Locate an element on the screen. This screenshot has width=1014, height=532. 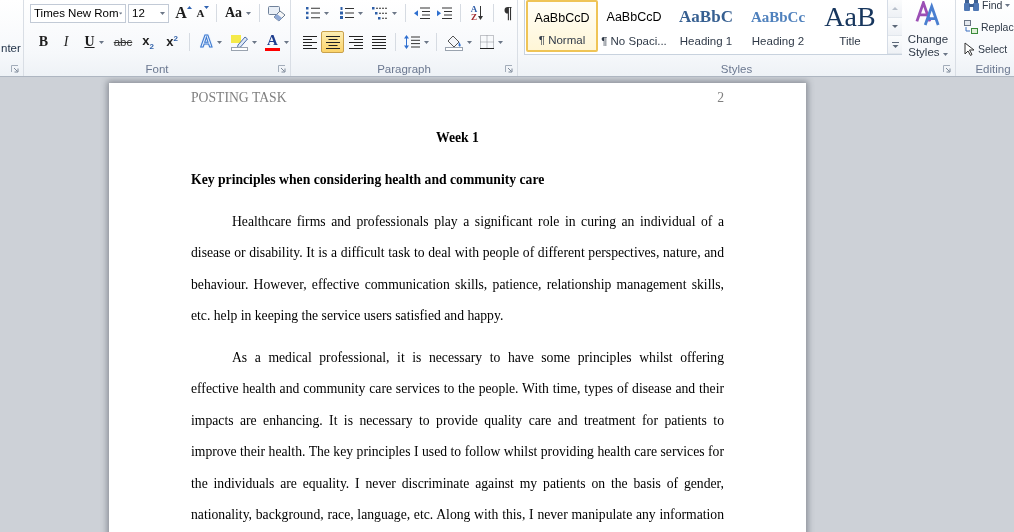
font-size-combo: 12 is located at coordinates (148, 13).